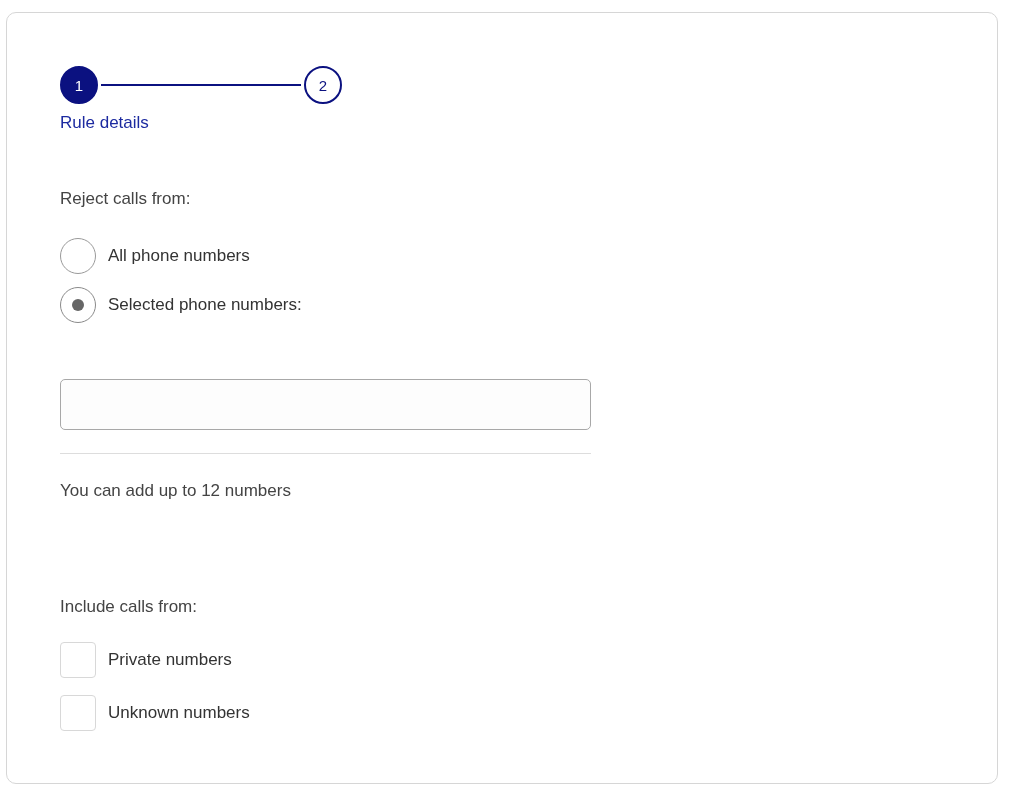 This screenshot has height=798, width=1012. What do you see at coordinates (105, 123) in the screenshot?
I see `step-title: Rule details` at bounding box center [105, 123].